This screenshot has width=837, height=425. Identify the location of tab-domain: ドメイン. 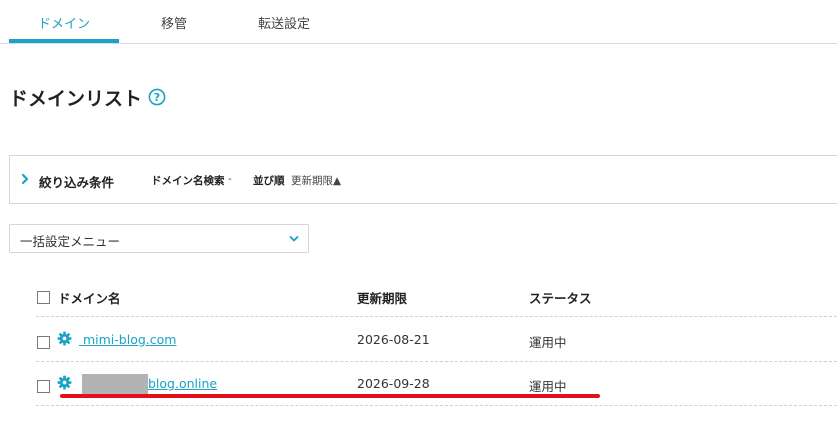
(64, 22).